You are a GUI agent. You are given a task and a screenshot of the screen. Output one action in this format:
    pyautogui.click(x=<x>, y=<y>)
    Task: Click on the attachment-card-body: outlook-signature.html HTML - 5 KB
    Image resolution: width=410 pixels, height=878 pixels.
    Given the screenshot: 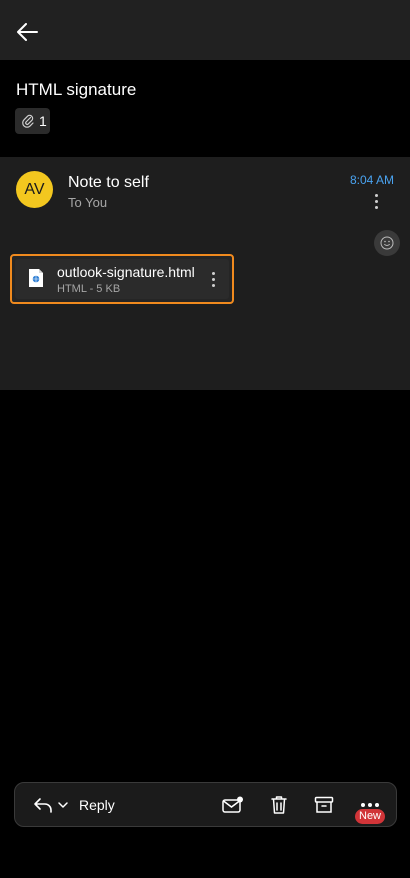 What is the action you would take?
    pyautogui.click(x=122, y=279)
    